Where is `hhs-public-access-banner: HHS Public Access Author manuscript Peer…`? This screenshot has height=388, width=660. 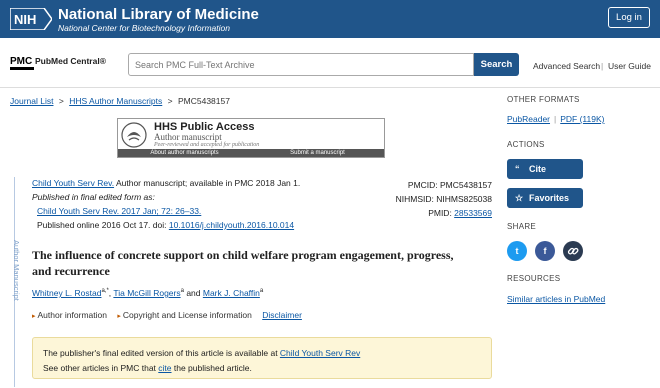
hhs-public-access-banner: HHS Public Access Author manuscript Peer… is located at coordinates (251, 138).